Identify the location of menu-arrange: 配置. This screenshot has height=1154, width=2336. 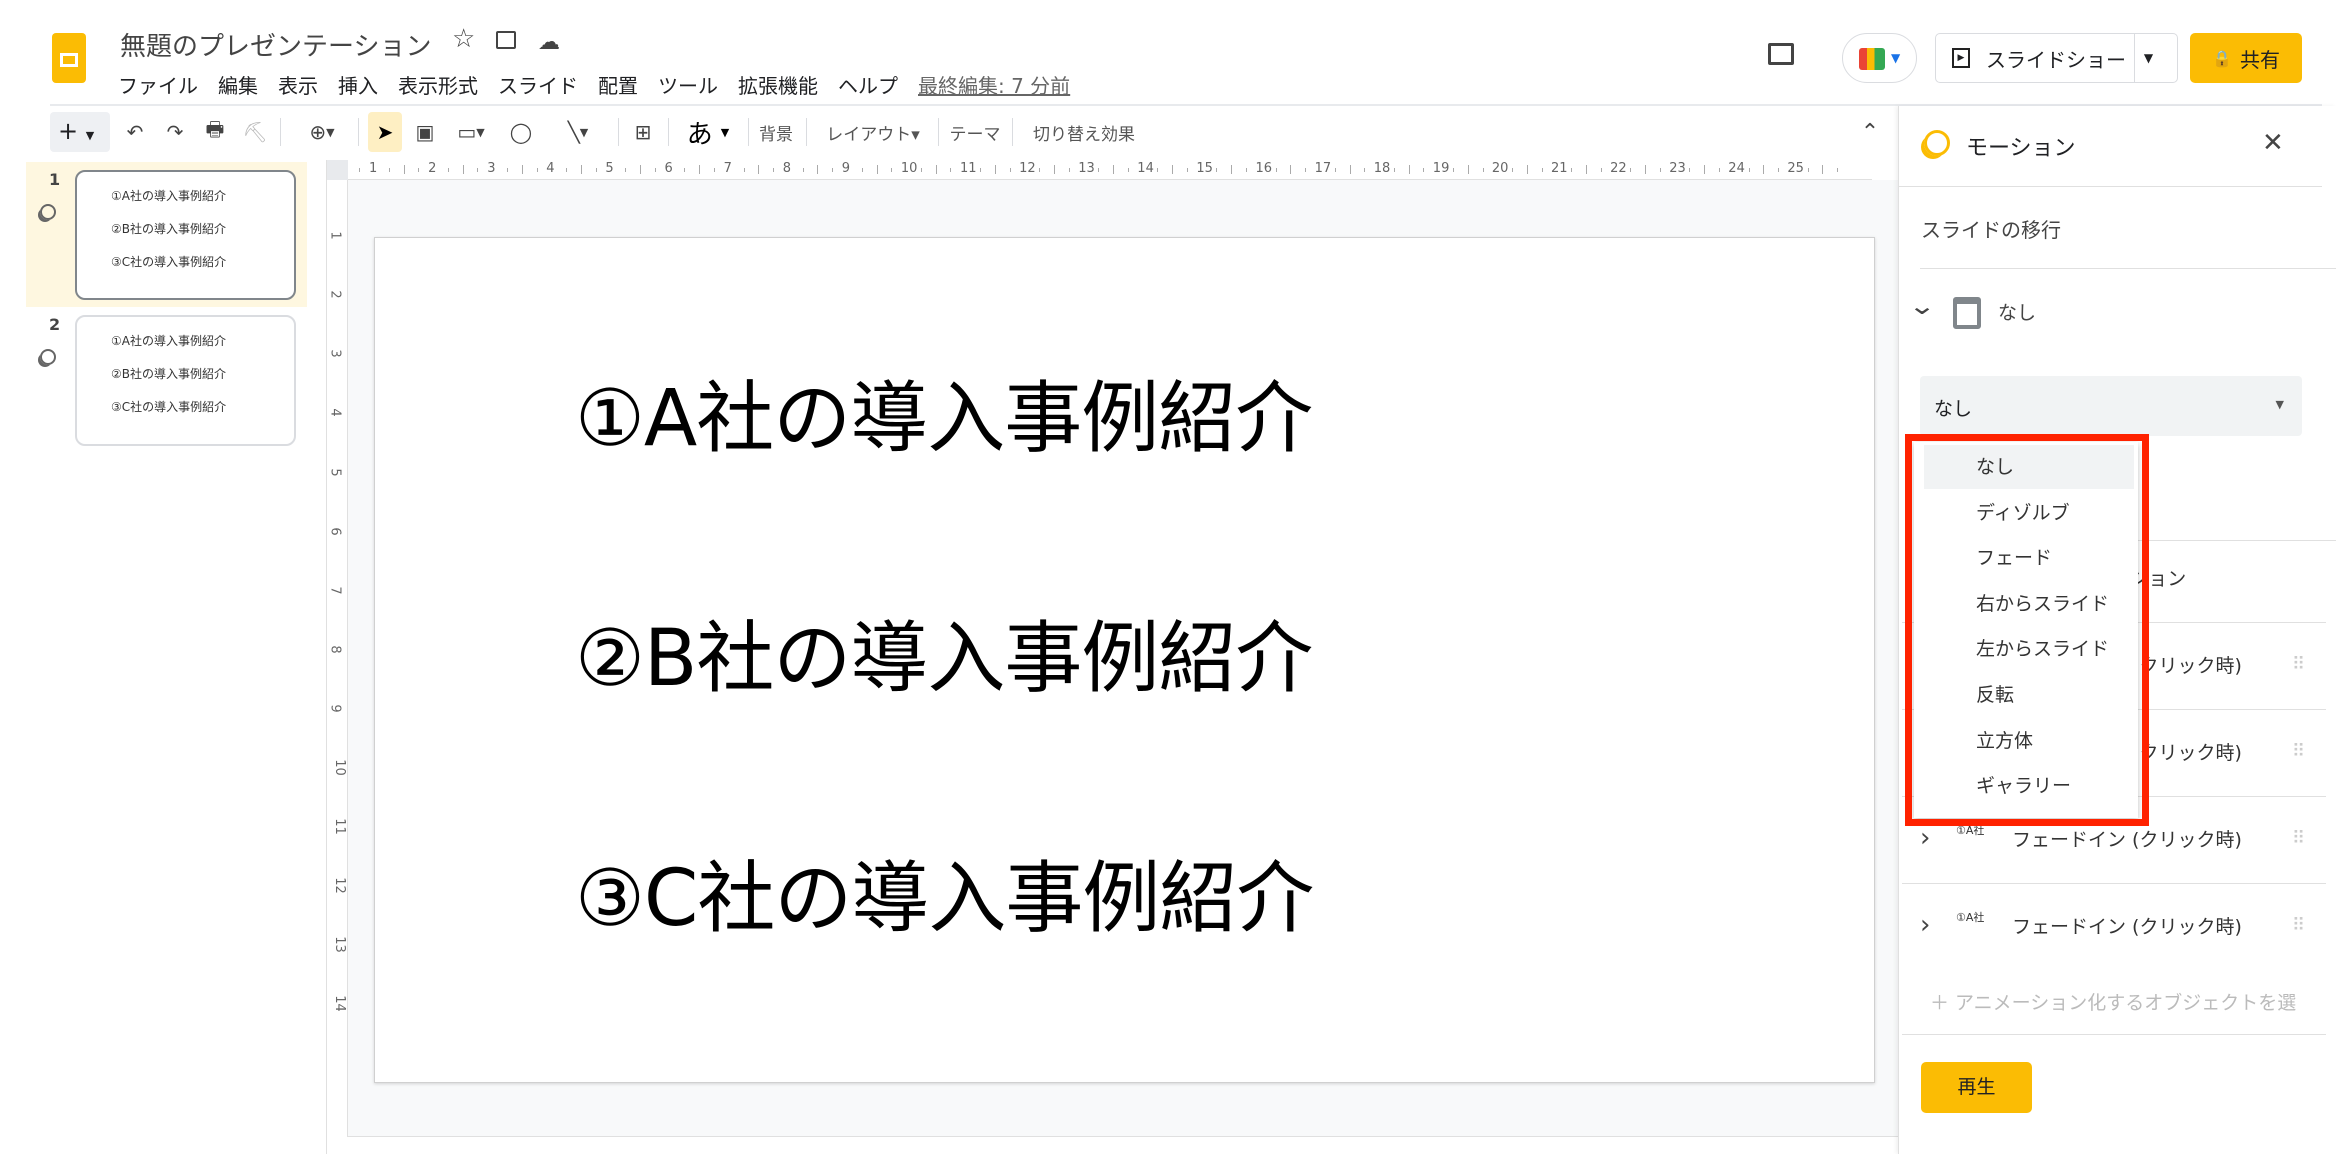
(618, 84).